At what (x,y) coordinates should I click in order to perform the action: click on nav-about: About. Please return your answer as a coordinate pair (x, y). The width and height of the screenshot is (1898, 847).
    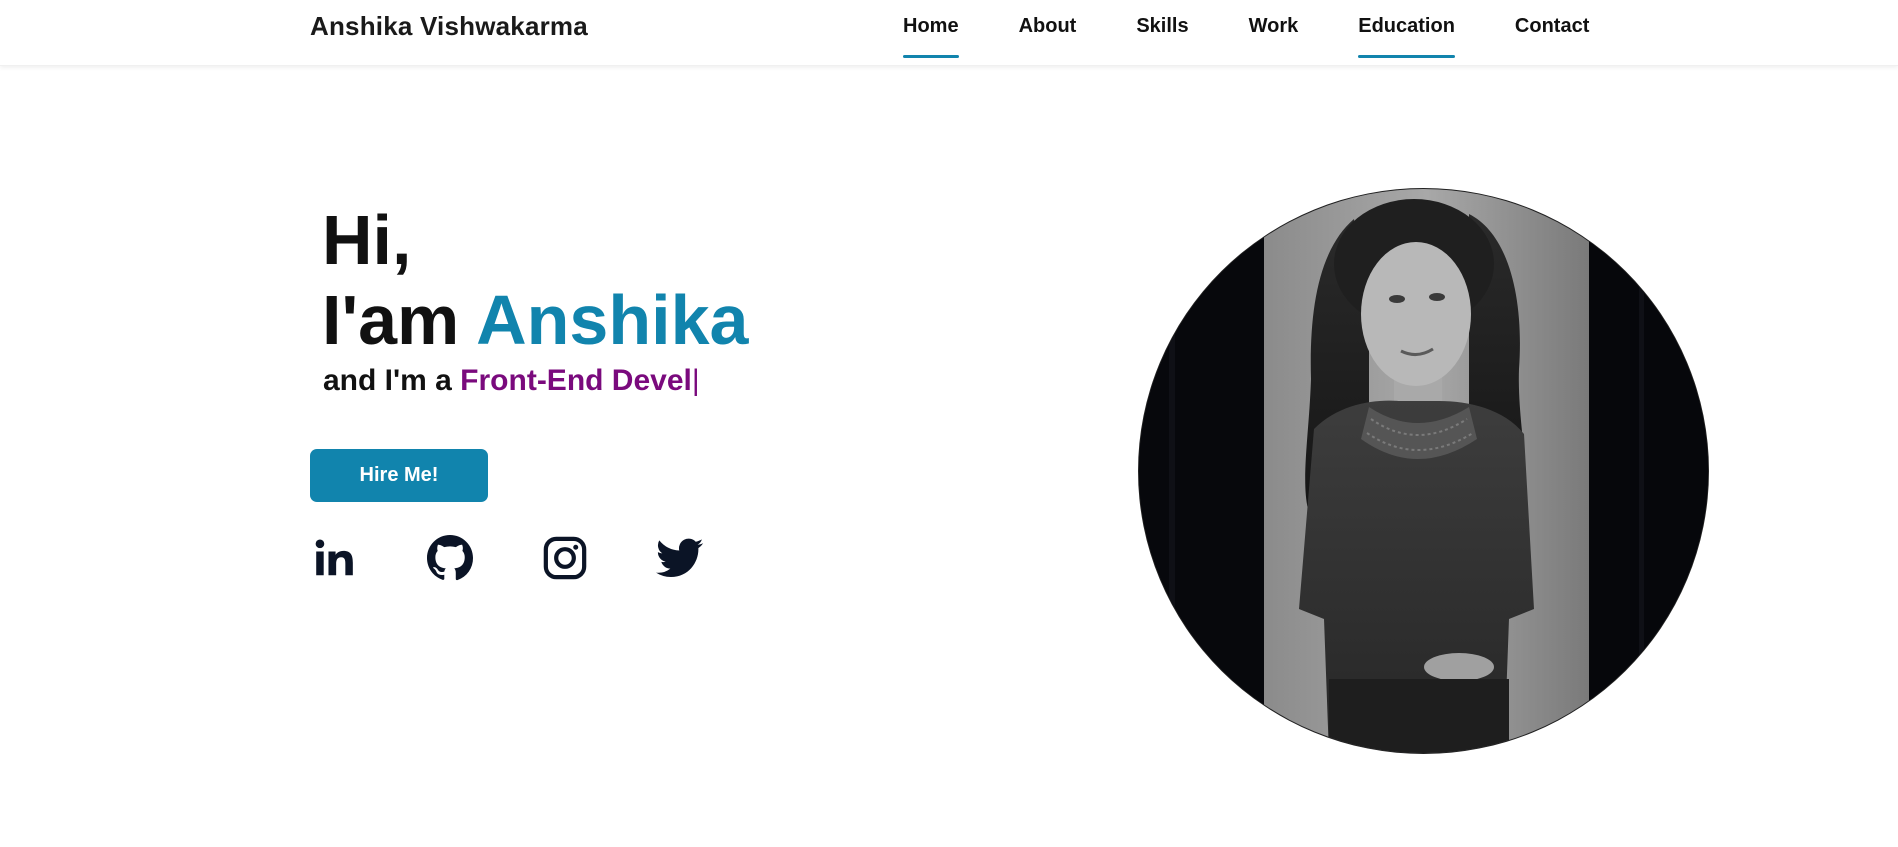
    Looking at the image, I should click on (1048, 29).